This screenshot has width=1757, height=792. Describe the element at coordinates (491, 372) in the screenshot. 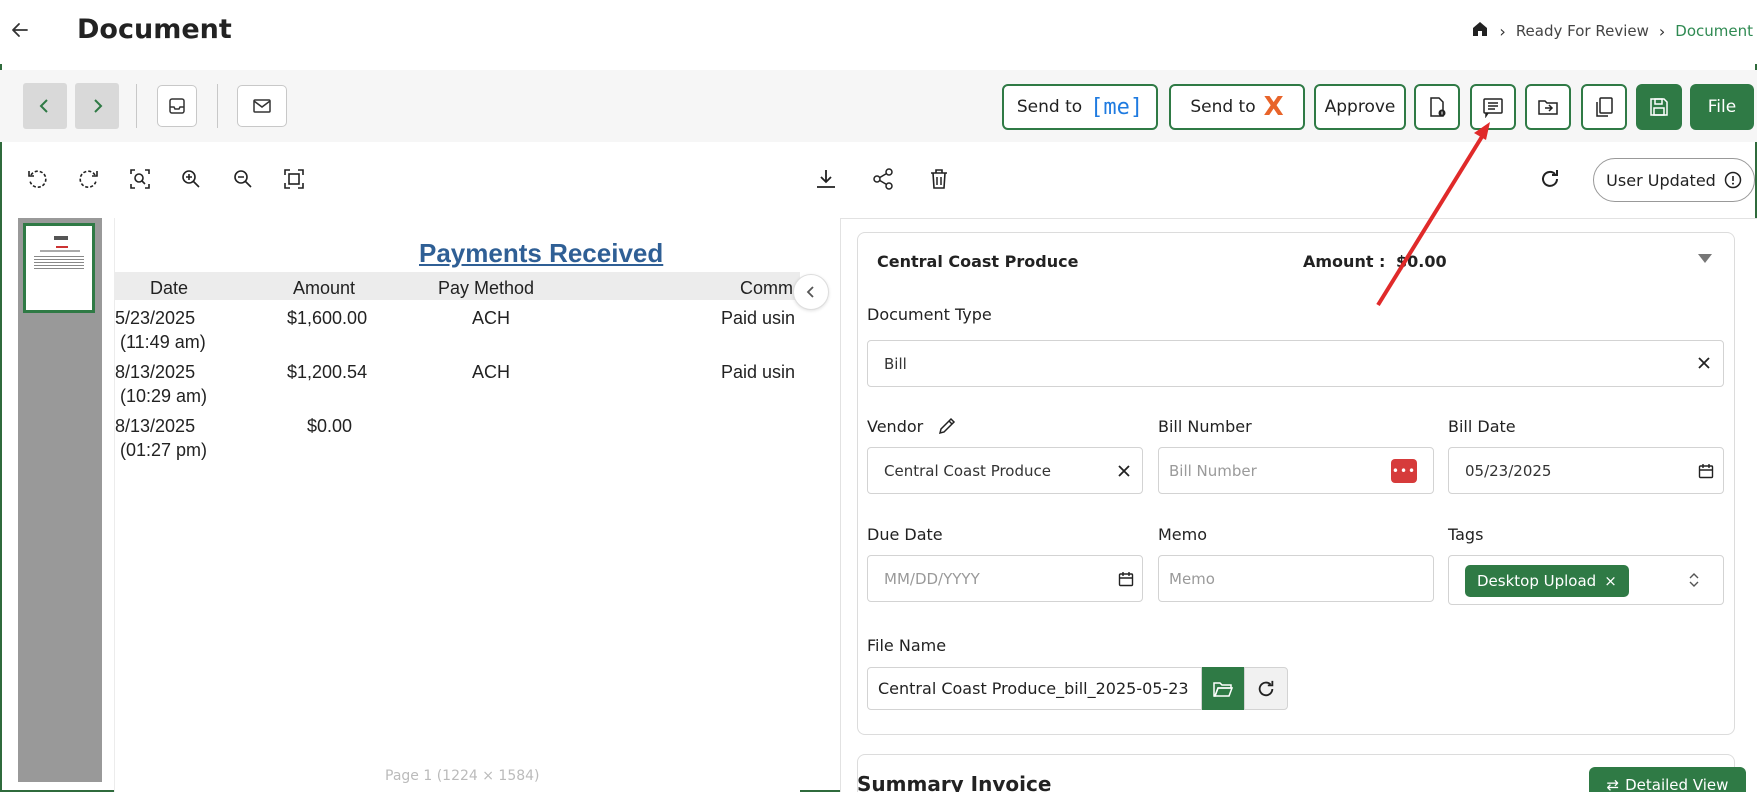

I see `row2-method: ACH` at that location.